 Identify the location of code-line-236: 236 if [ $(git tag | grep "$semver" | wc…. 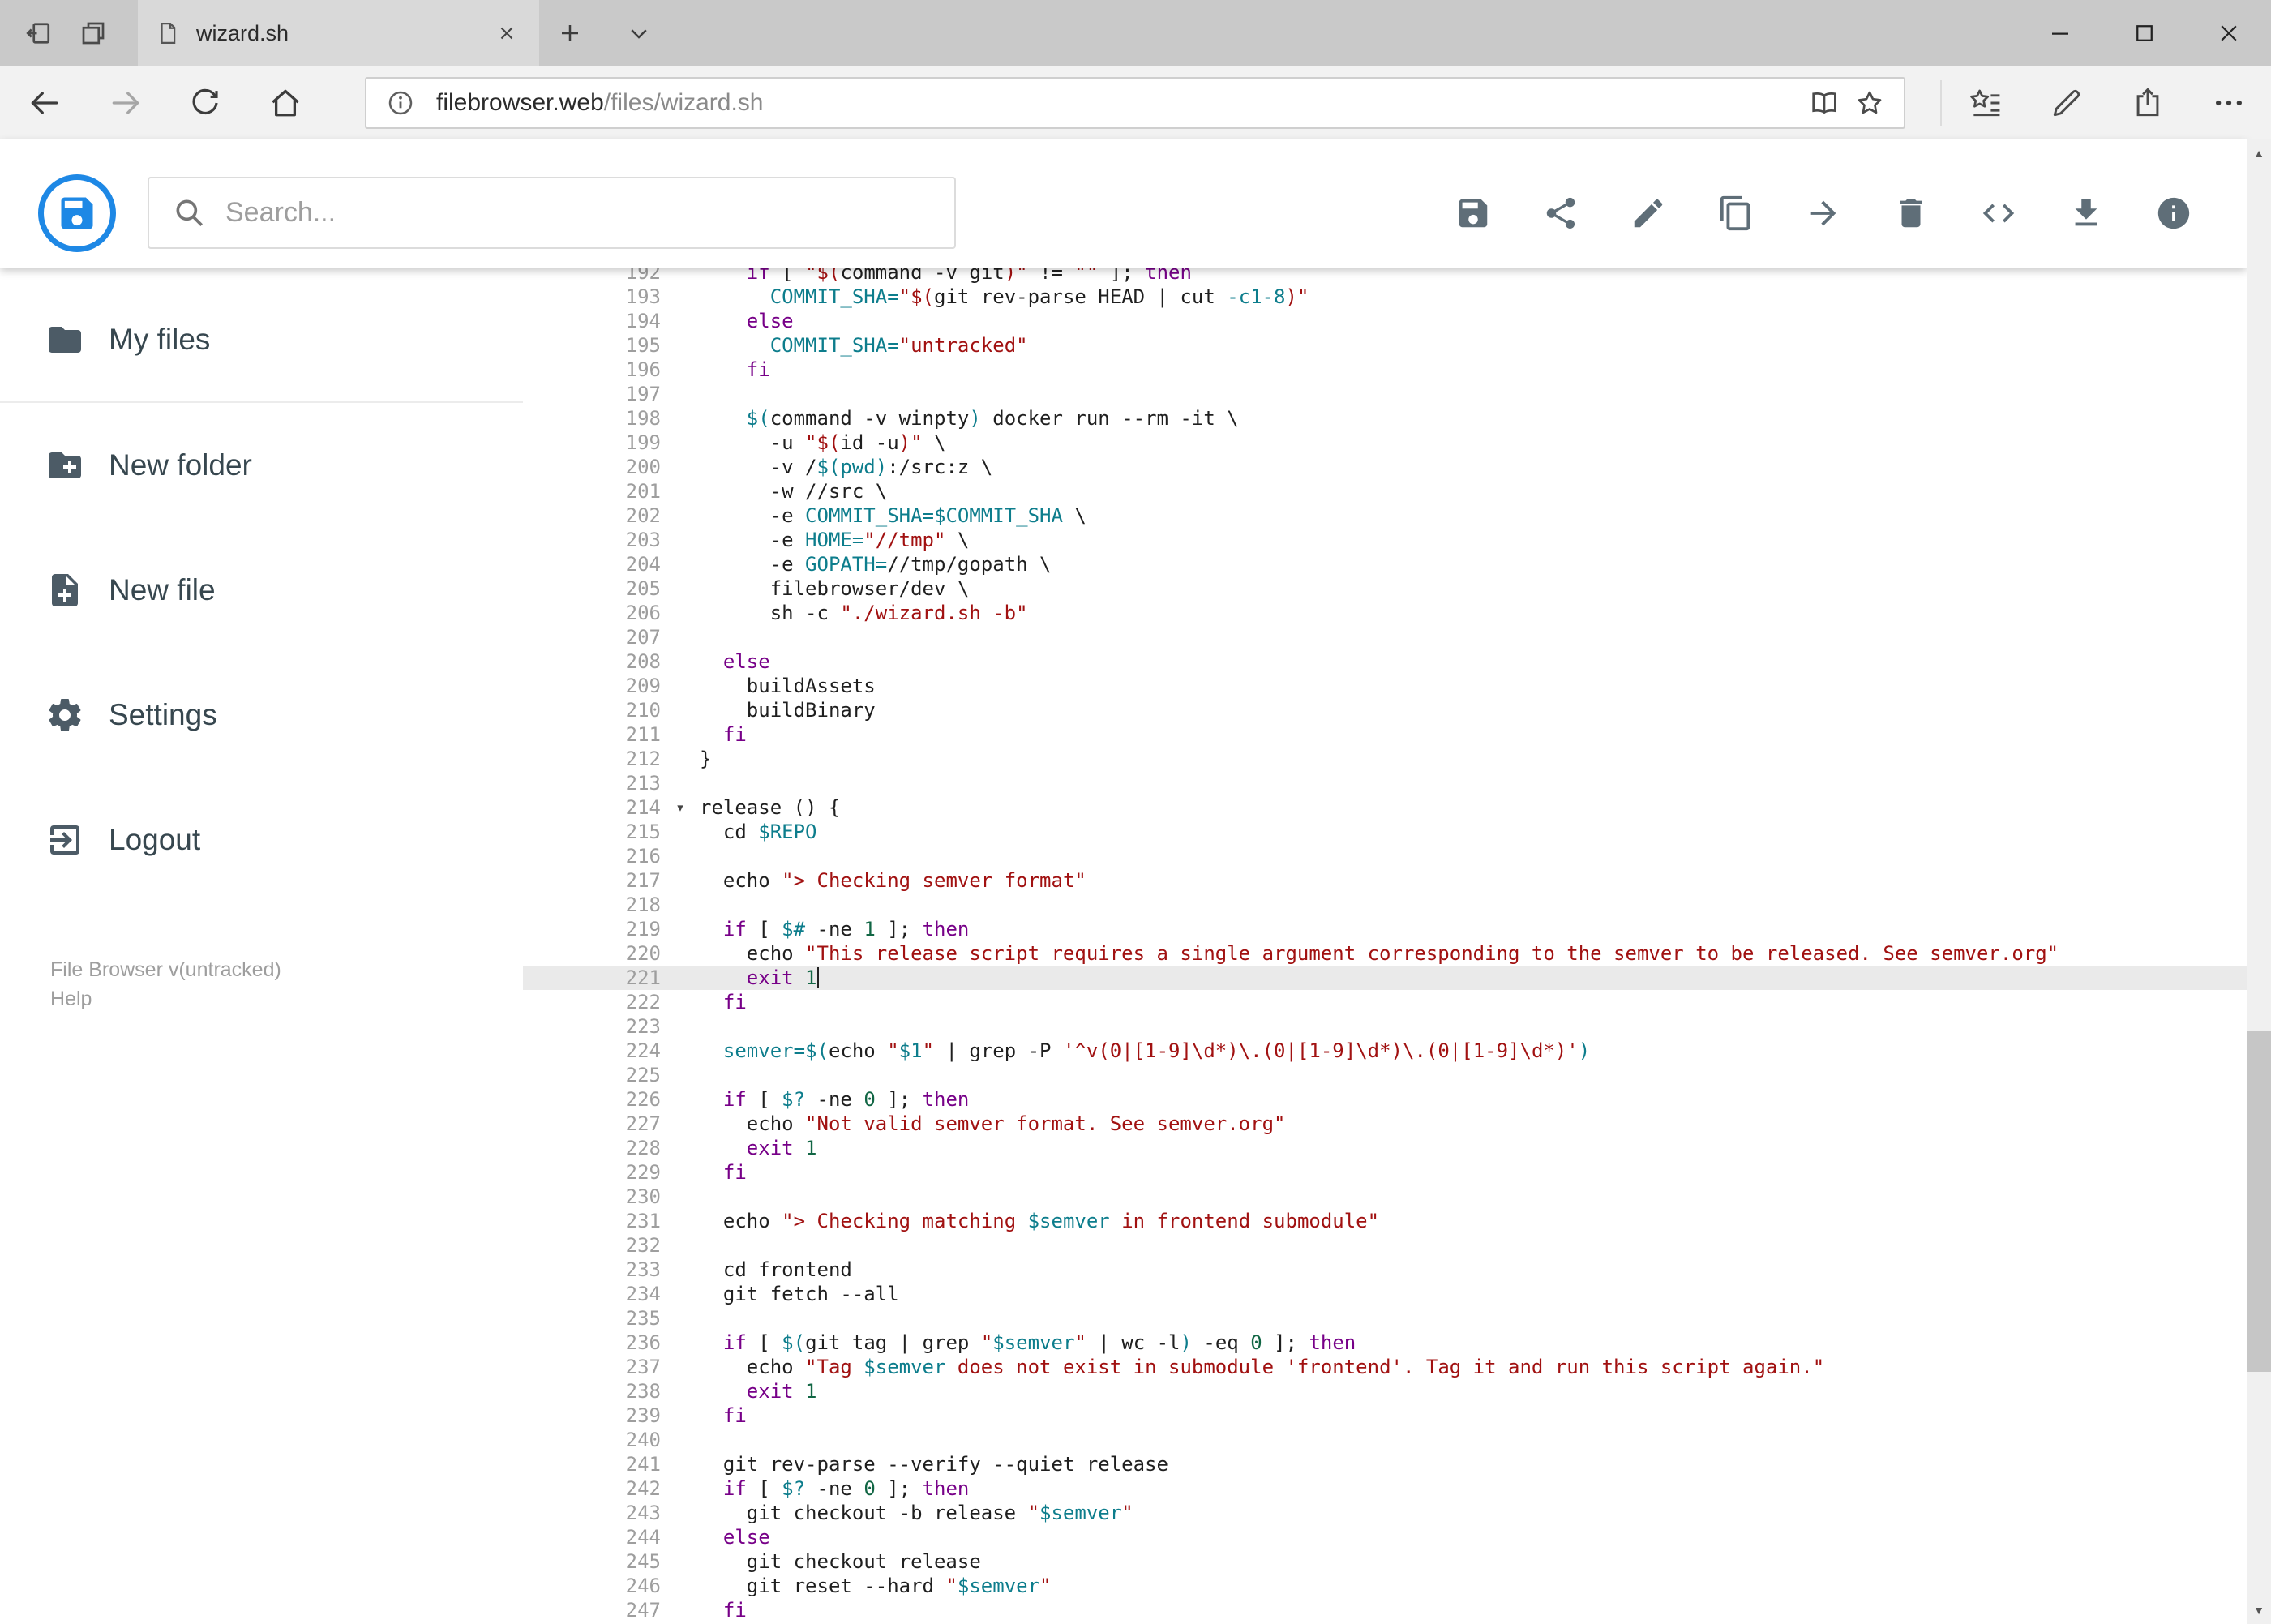
(1385, 1343).